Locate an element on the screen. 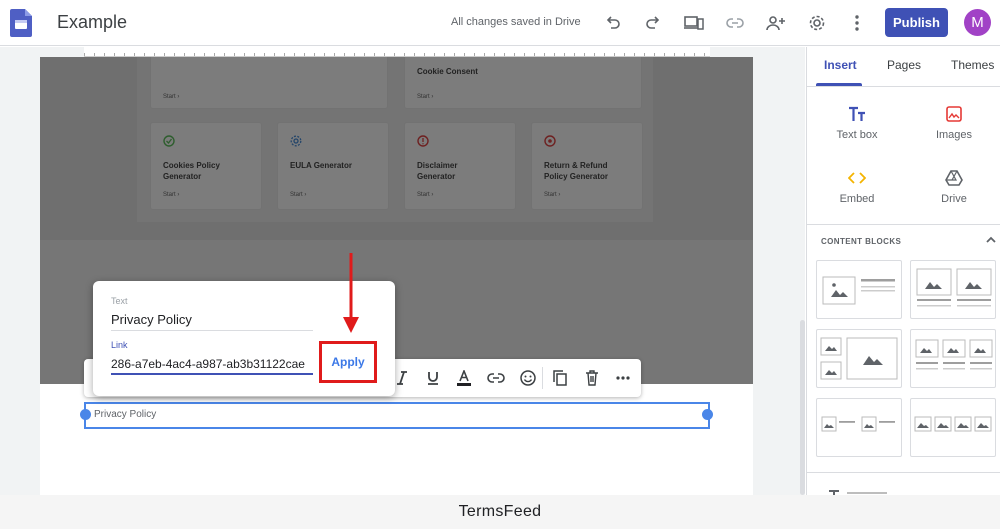 Image resolution: width=1000 pixels, height=529 pixels. ruler is located at coordinates (397, 52).